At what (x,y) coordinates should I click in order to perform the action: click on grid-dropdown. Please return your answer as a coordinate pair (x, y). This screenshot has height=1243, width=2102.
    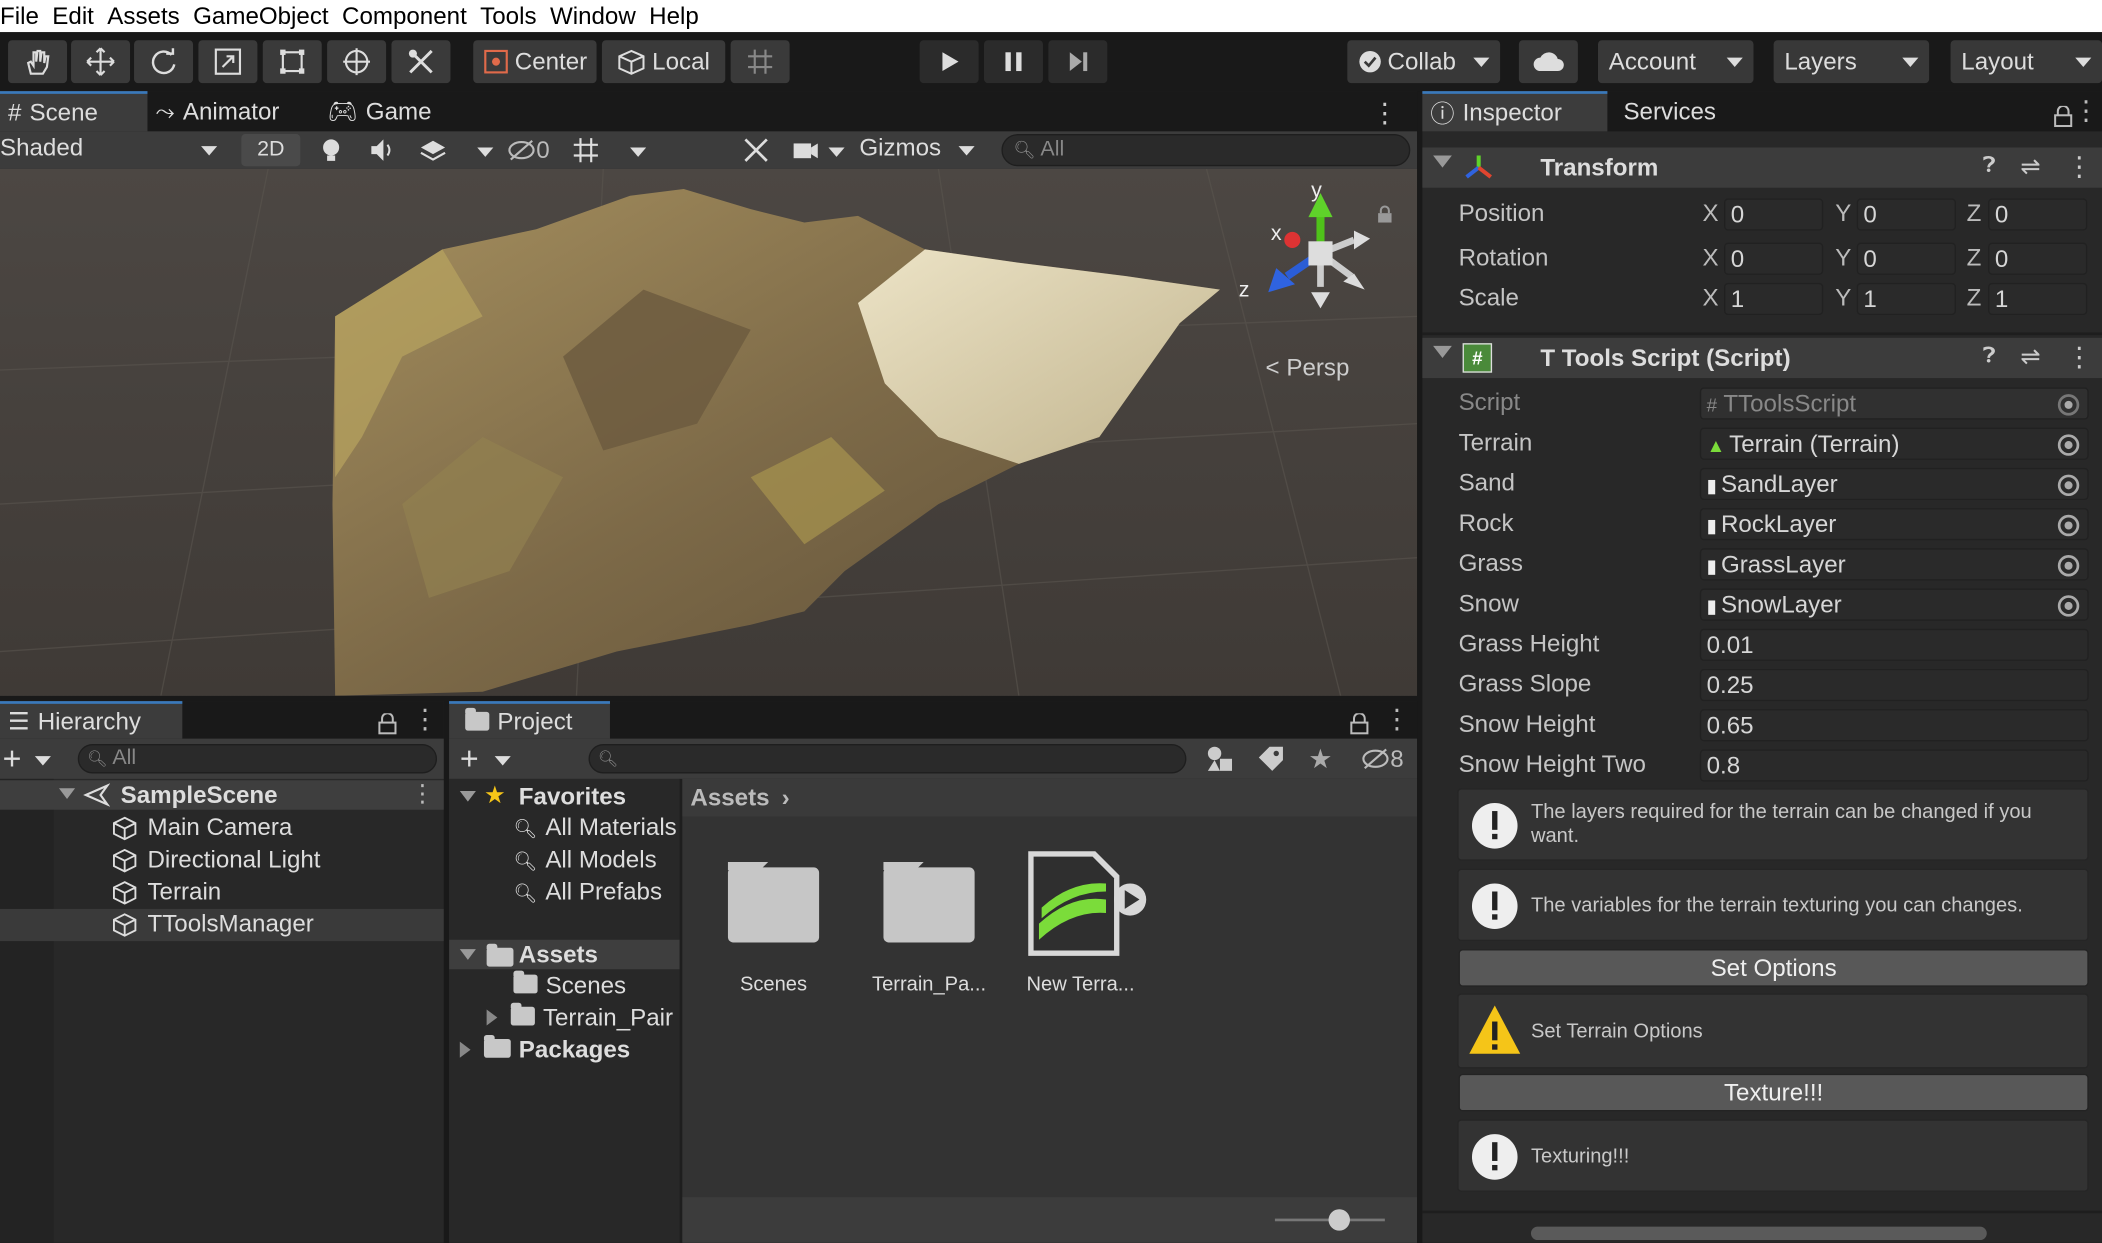
    Looking at the image, I should click on (609, 149).